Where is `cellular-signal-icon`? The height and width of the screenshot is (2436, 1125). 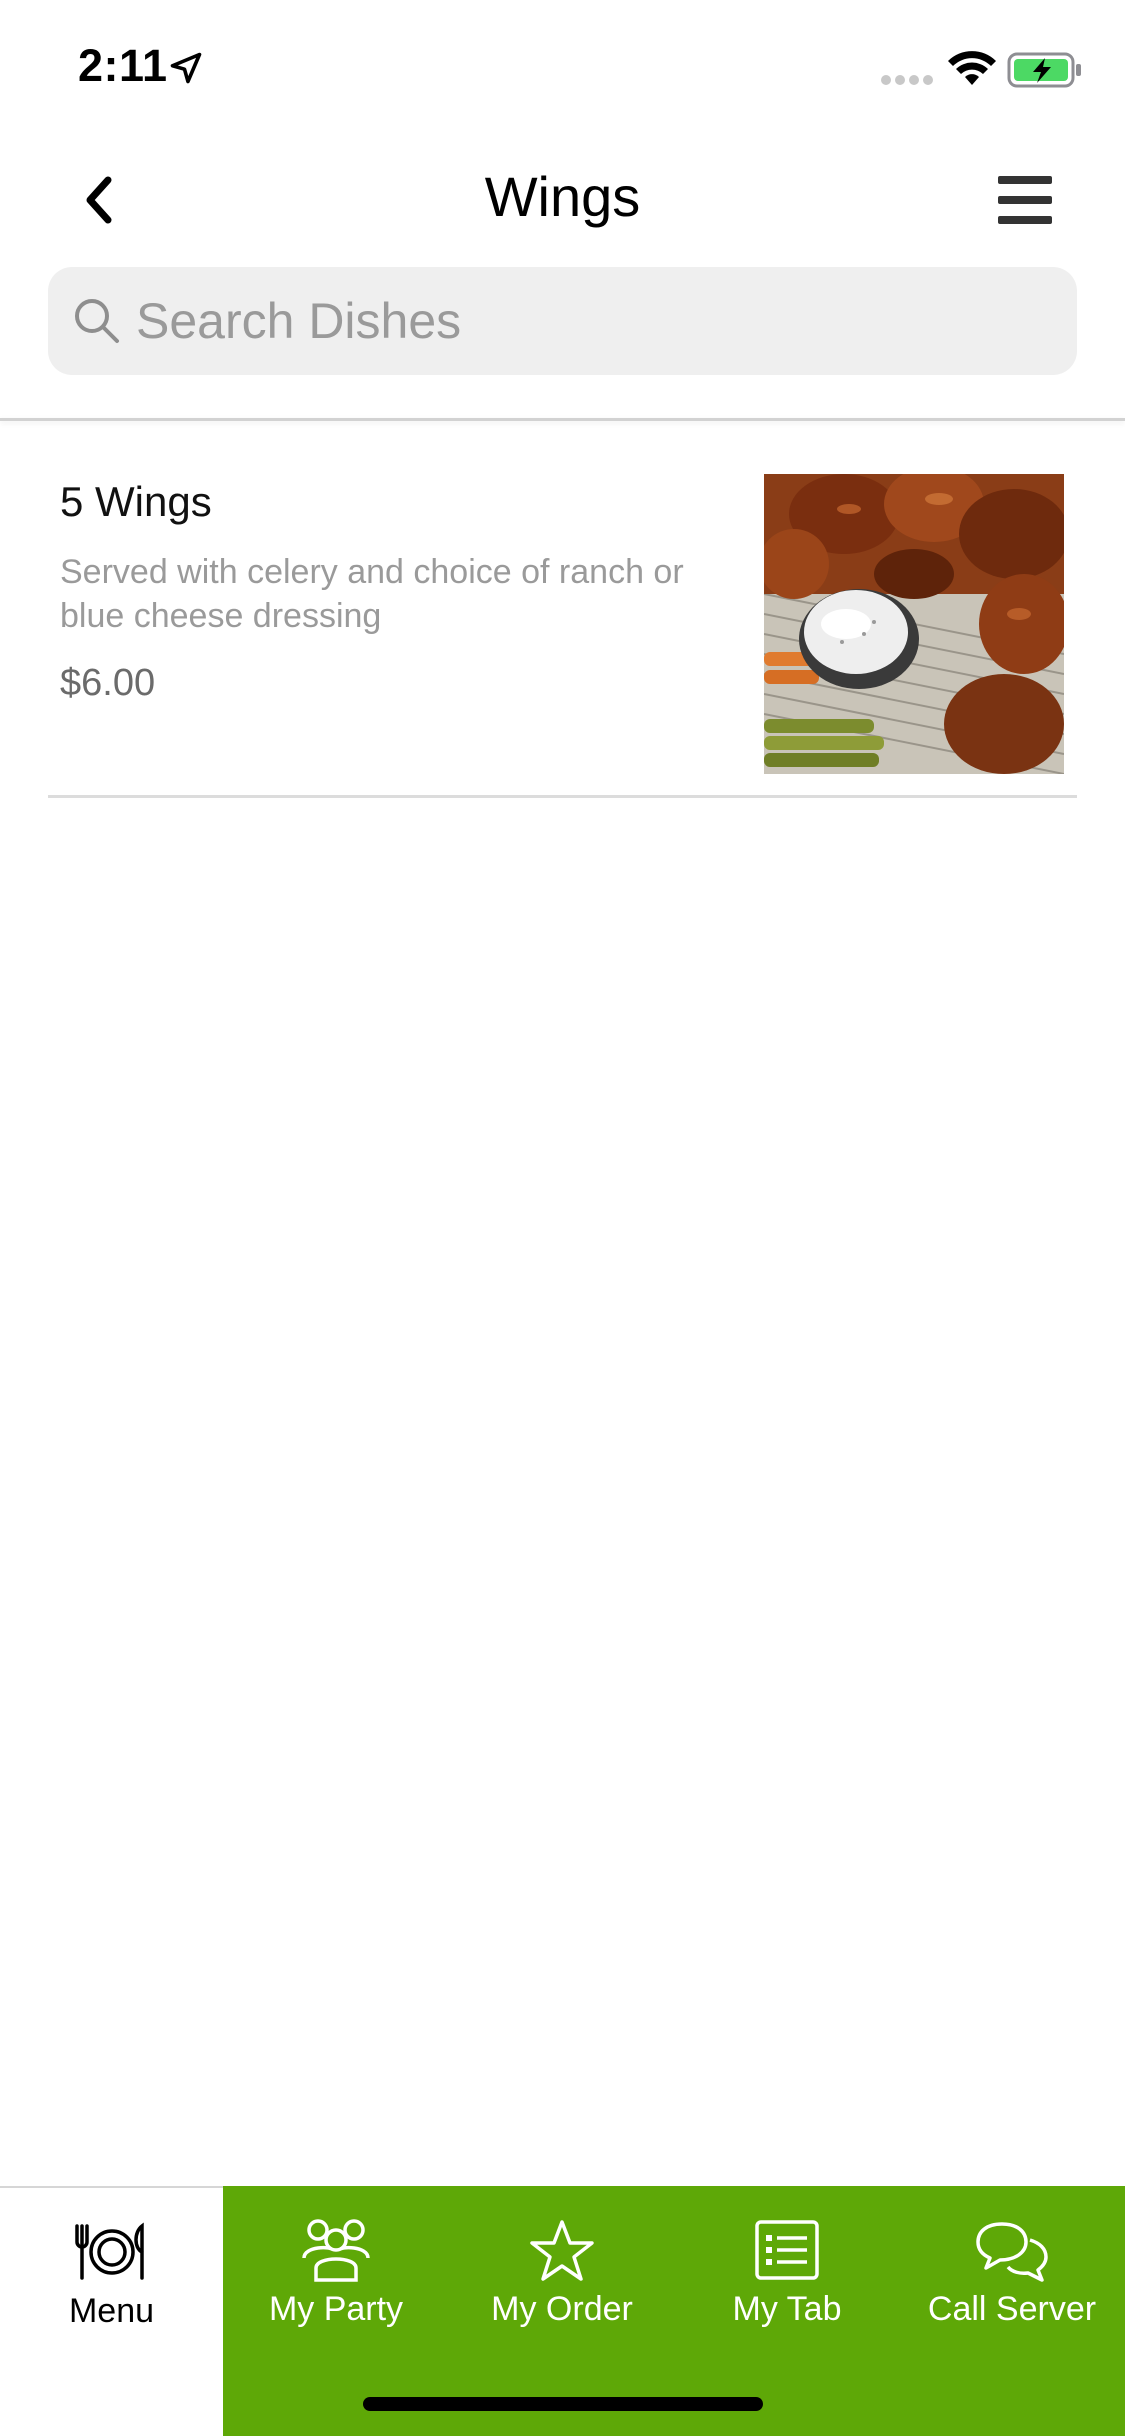 cellular-signal-icon is located at coordinates (907, 80).